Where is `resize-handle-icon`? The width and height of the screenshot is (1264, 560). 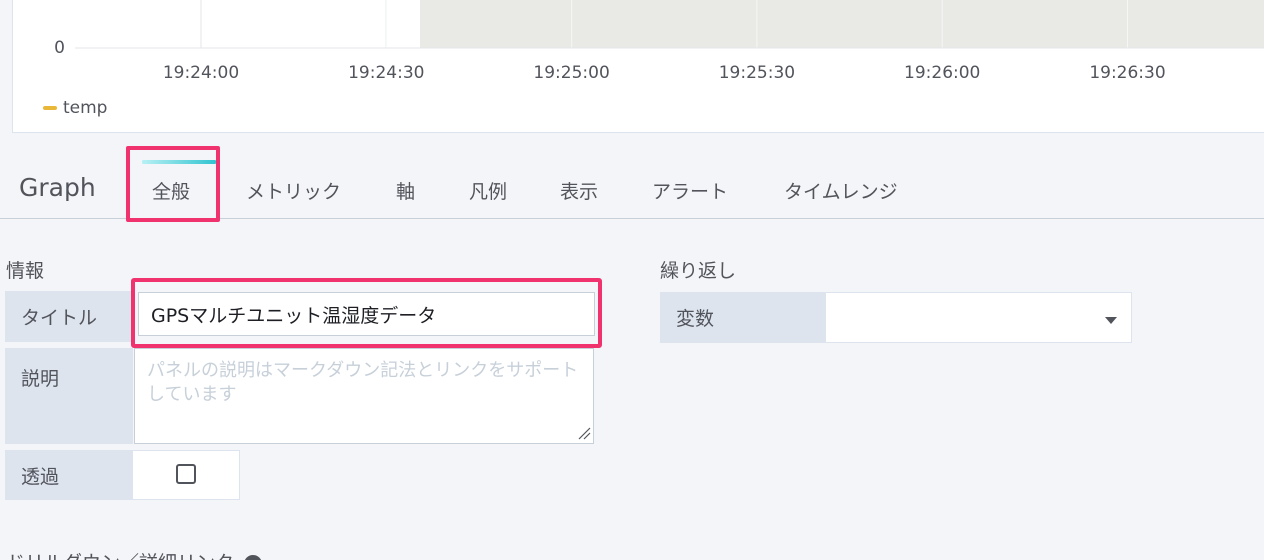 resize-handle-icon is located at coordinates (584, 433).